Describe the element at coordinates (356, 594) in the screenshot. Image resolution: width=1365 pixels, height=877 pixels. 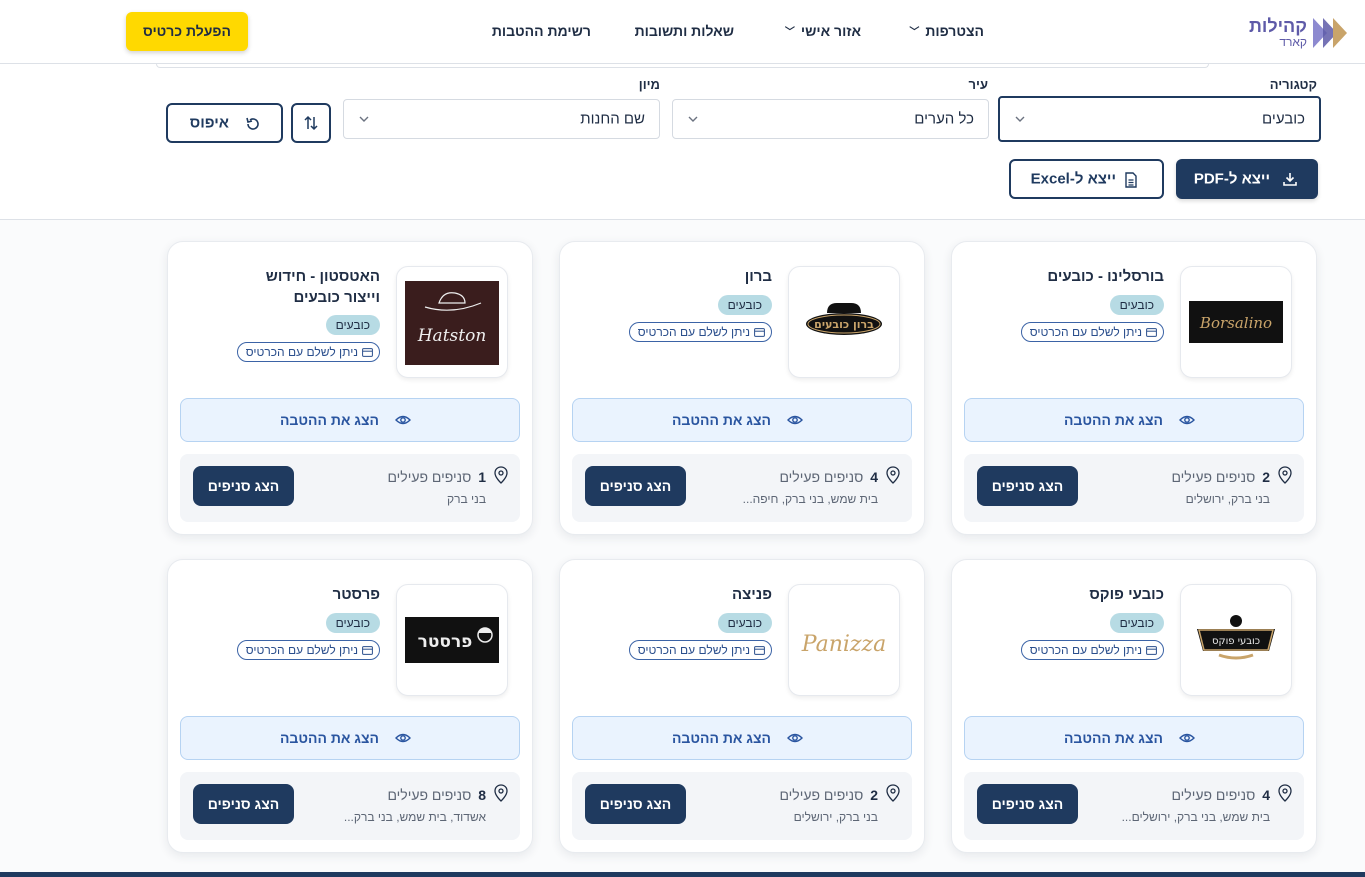
I see `store-name: פרסטר` at that location.